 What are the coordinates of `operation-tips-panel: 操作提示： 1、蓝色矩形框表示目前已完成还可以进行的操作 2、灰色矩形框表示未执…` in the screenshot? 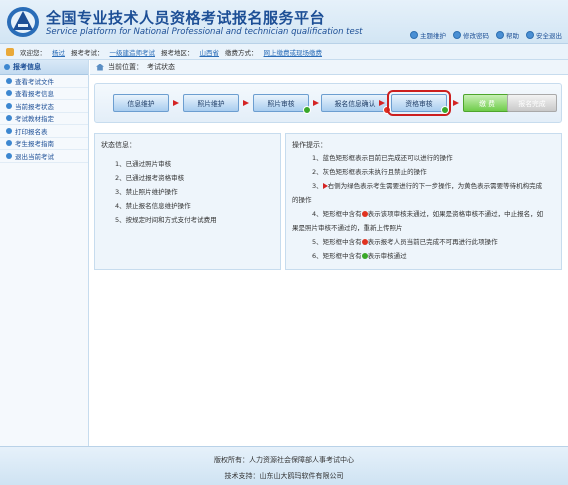 It's located at (423, 201).